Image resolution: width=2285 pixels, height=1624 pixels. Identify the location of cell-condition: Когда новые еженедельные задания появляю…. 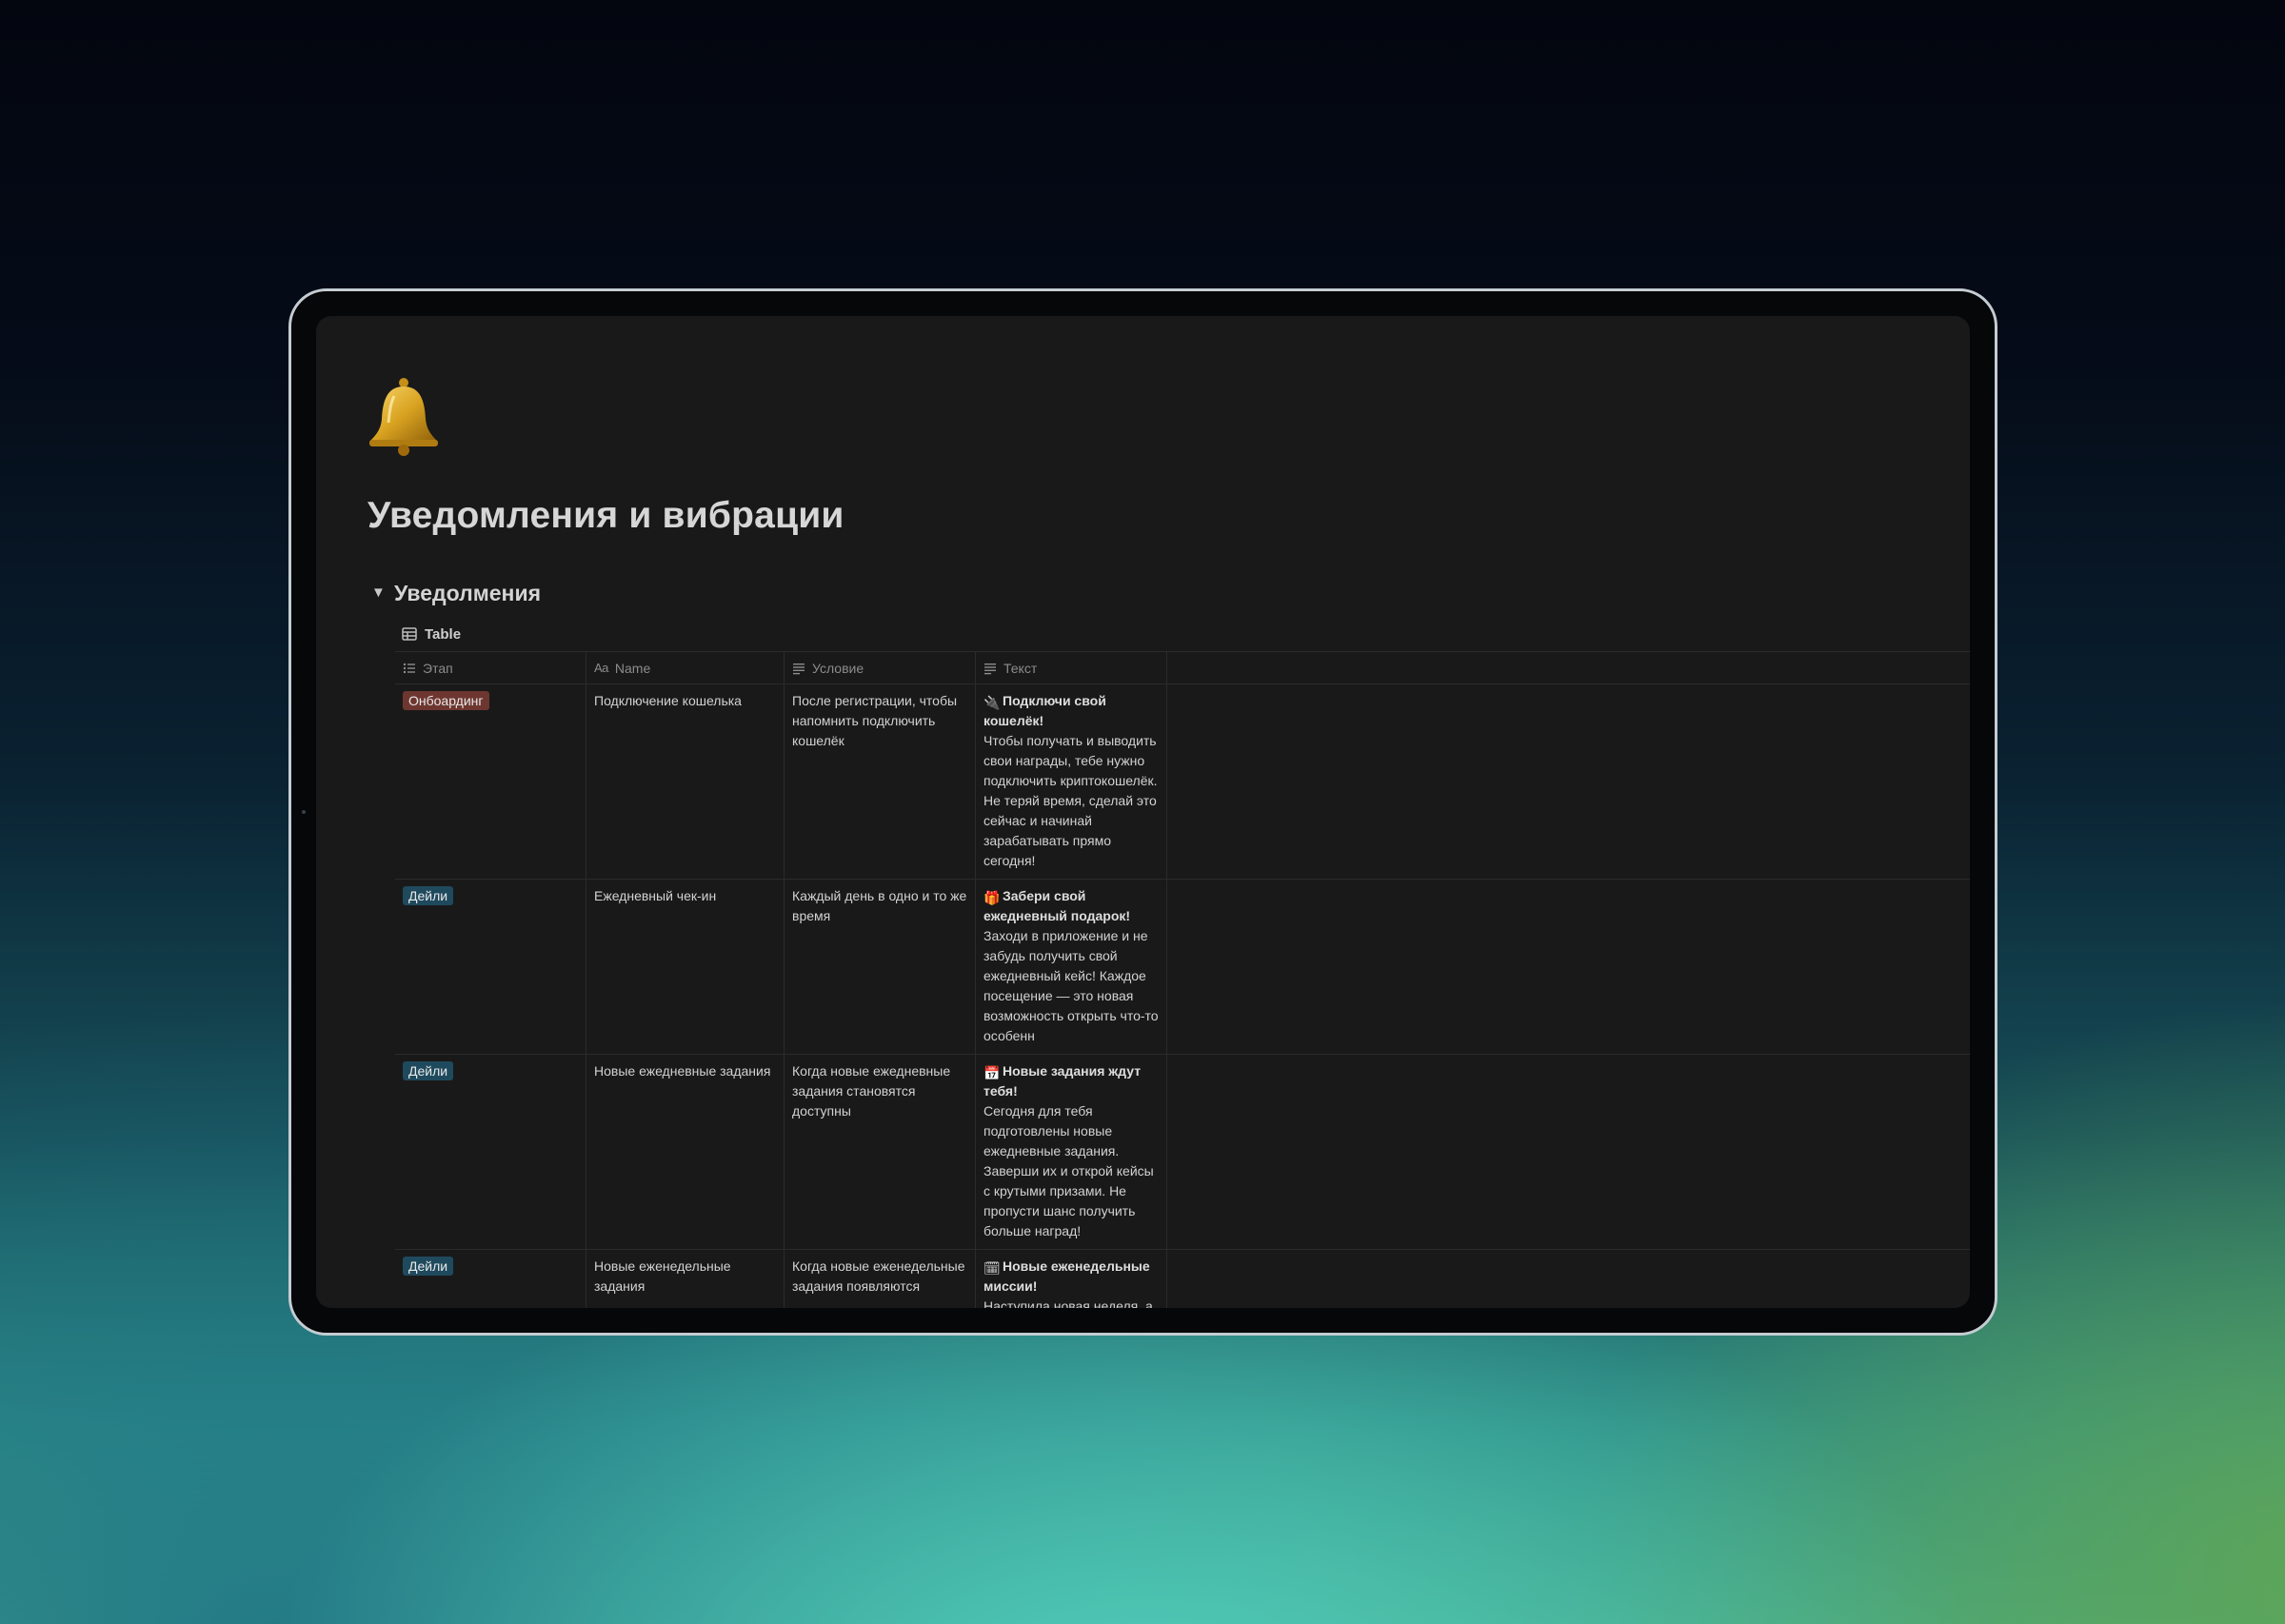
(880, 1279).